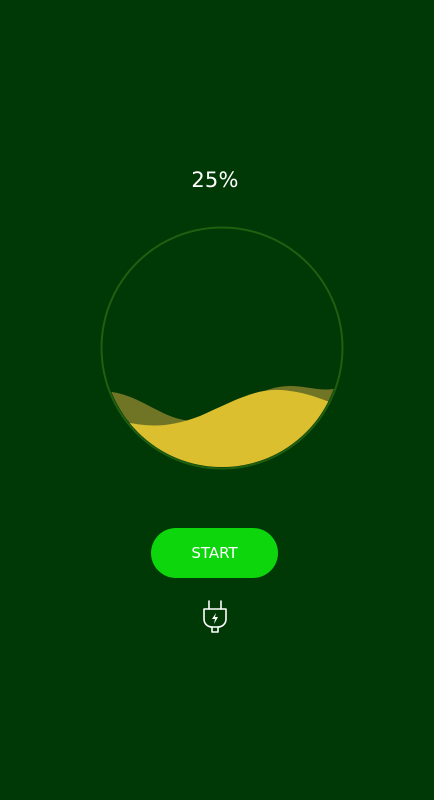 This screenshot has width=434, height=800. Describe the element at coordinates (214, 553) in the screenshot. I see `start-button: START` at that location.